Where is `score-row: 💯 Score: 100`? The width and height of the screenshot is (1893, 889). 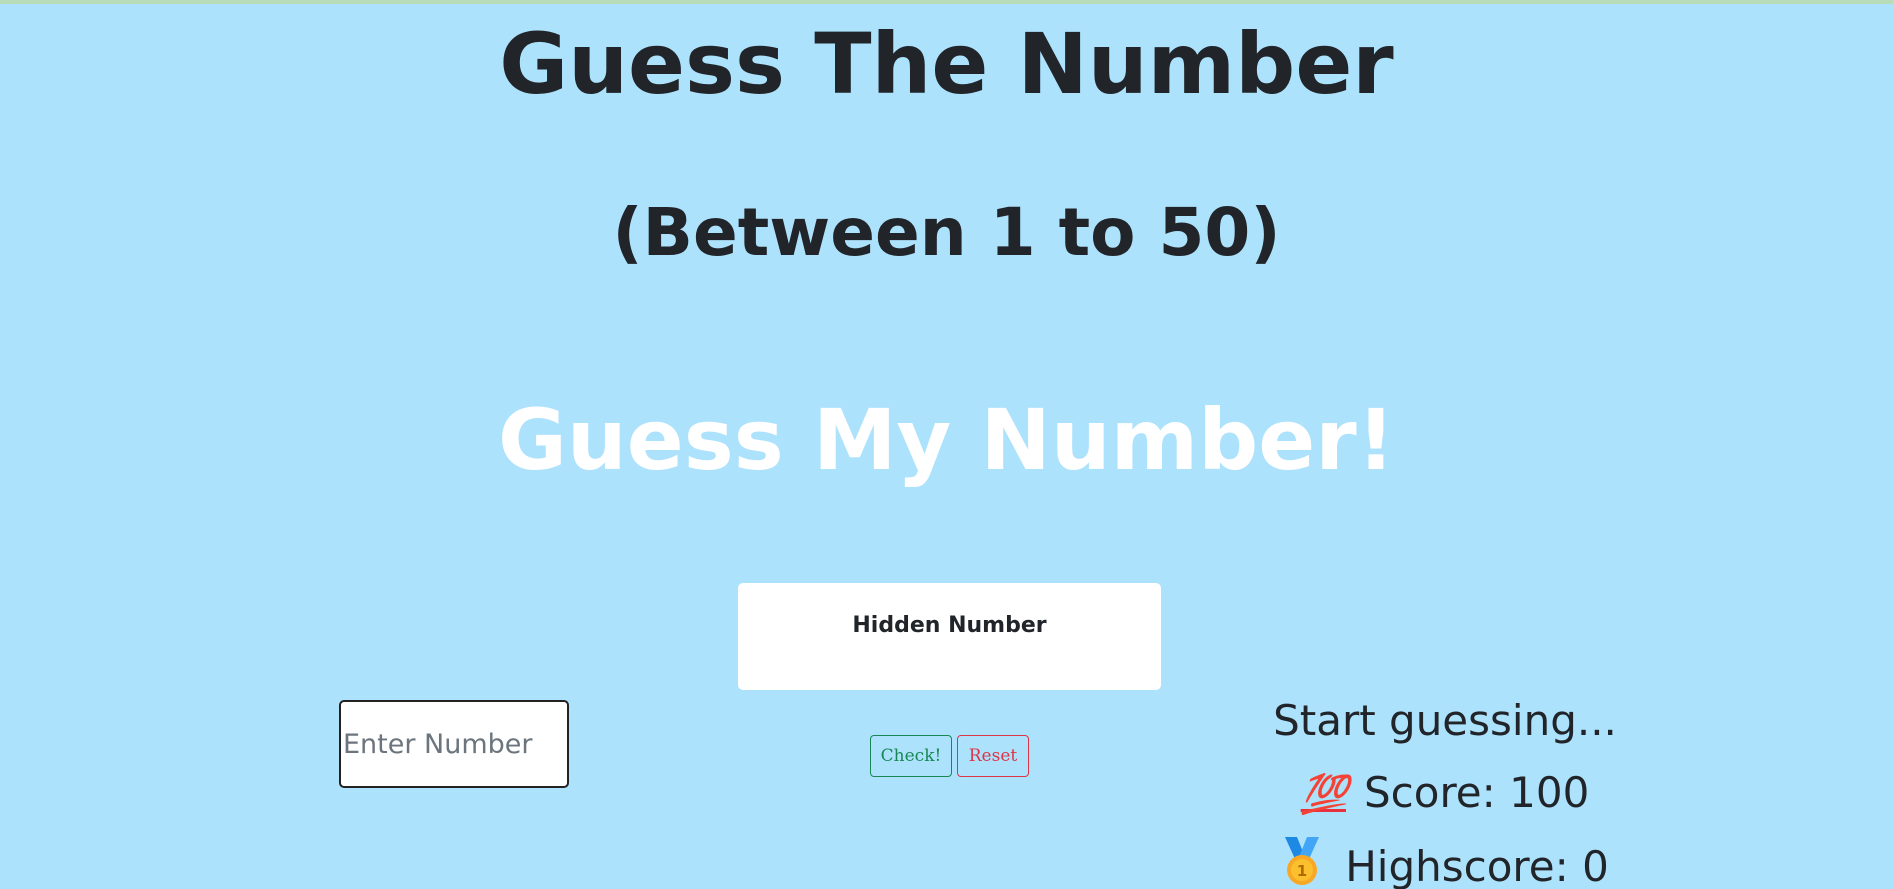 score-row: 💯 Score: 100 is located at coordinates (1445, 793).